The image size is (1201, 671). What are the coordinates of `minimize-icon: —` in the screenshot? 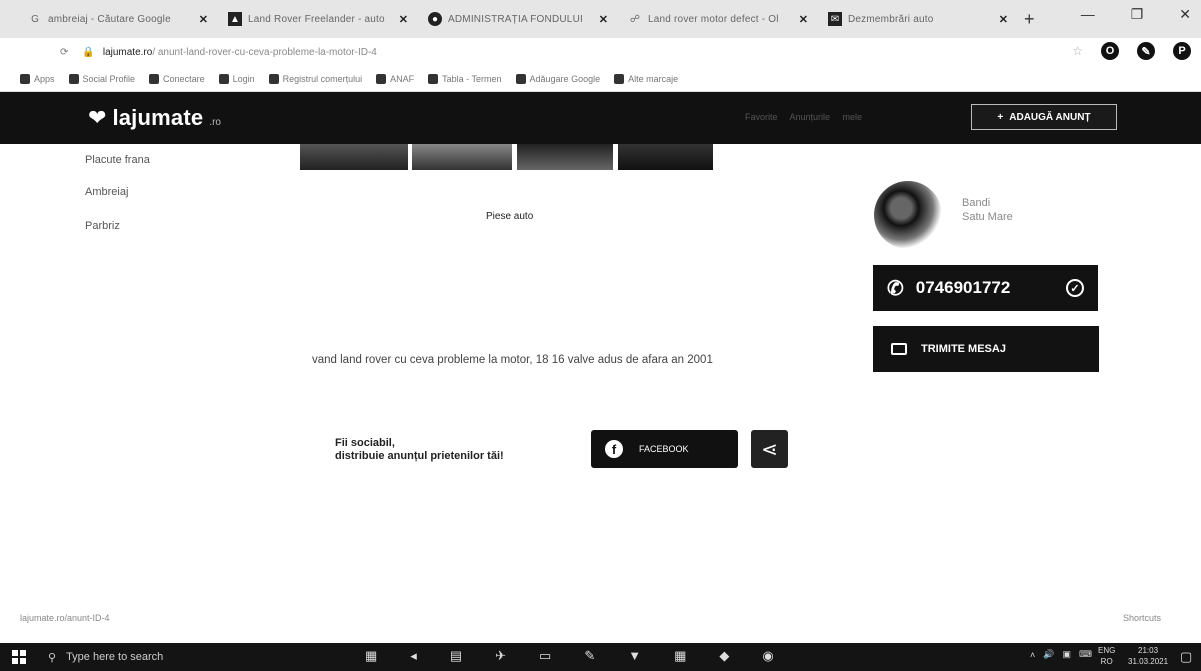 It's located at (1088, 14).